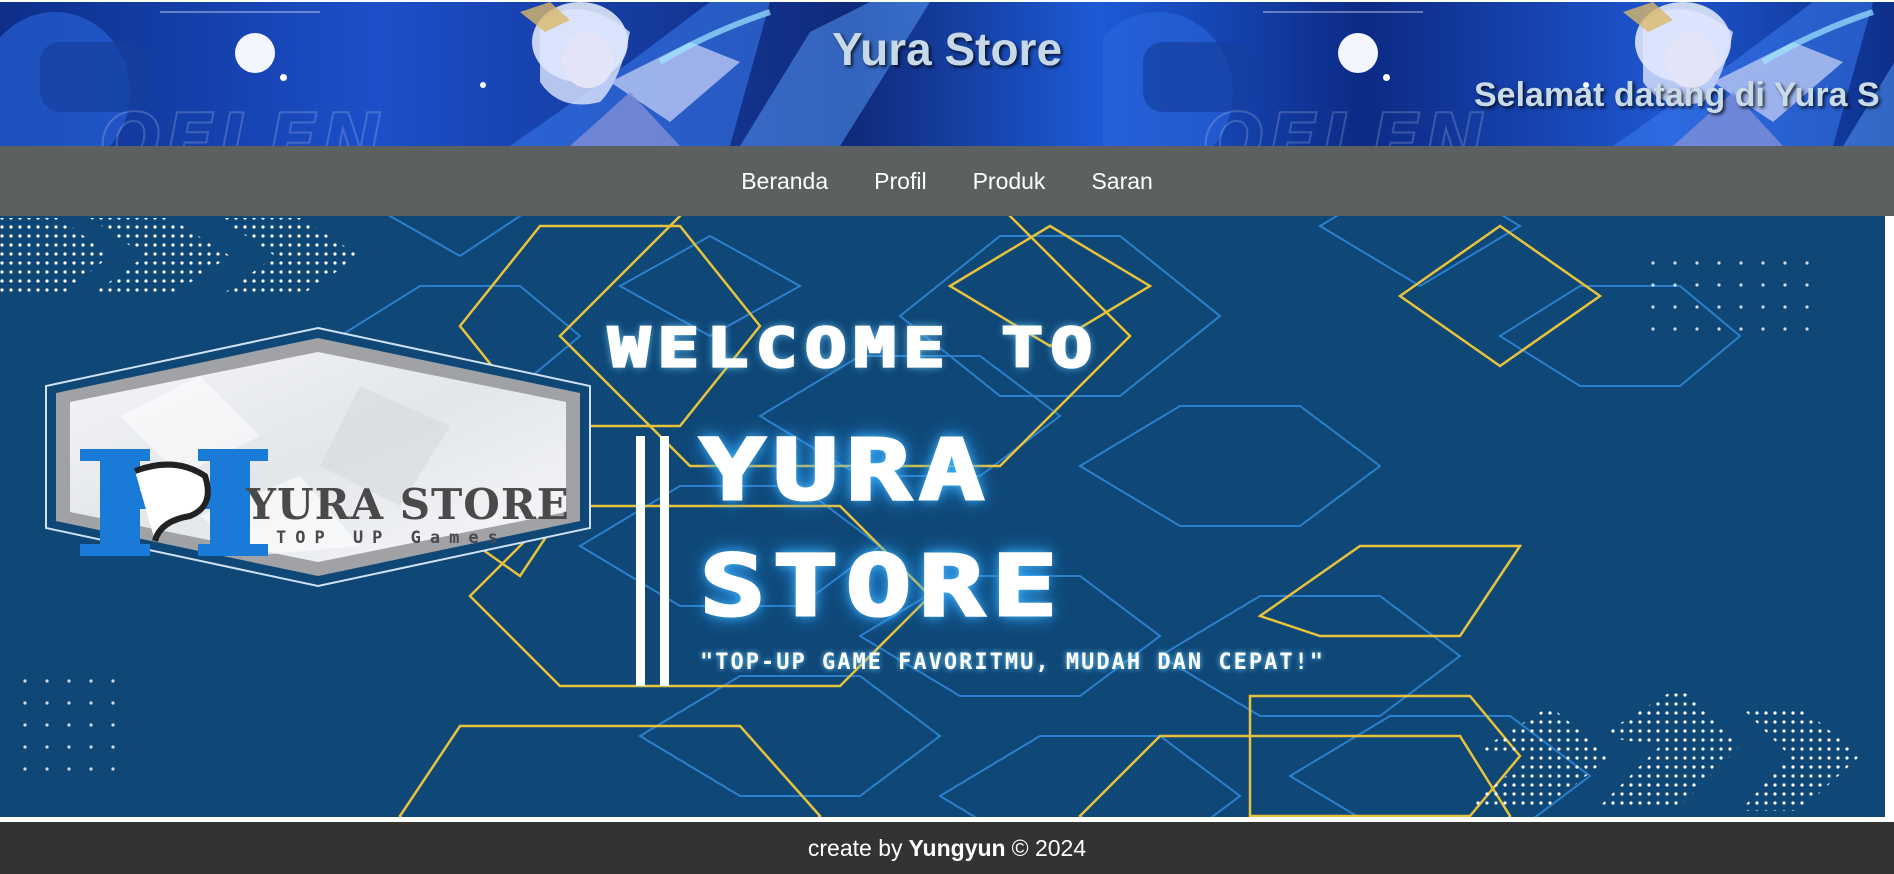 The height and width of the screenshot is (874, 1894). Describe the element at coordinates (784, 181) in the screenshot. I see `nav-item-beranda: Beranda` at that location.